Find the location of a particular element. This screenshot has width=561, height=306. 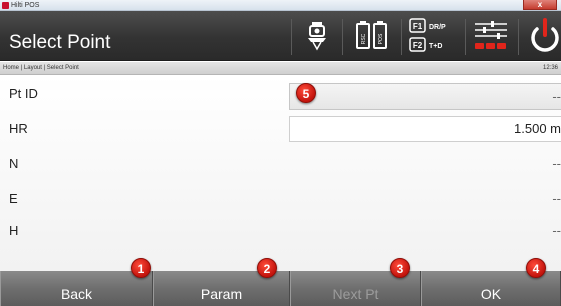

instrument-icon is located at coordinates (317, 36).